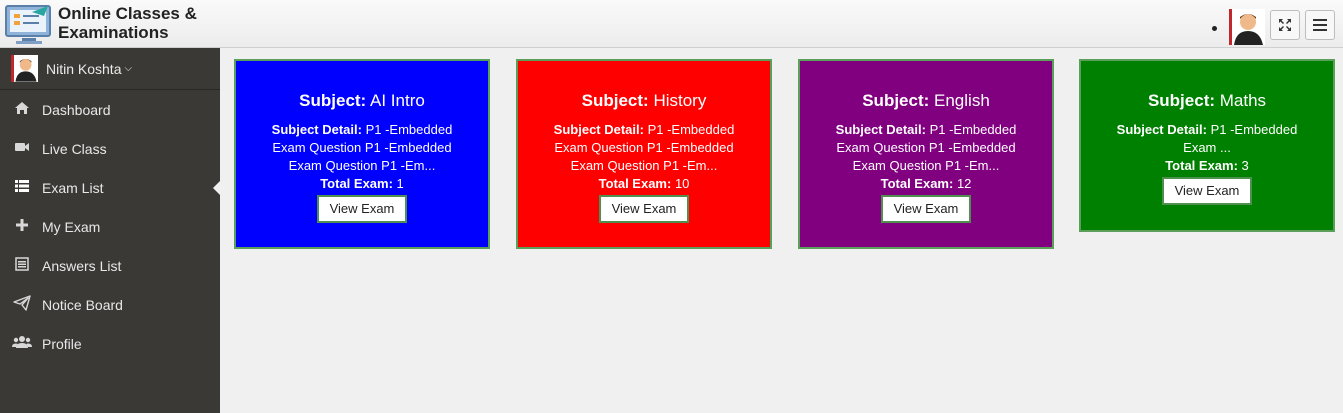 This screenshot has height=413, width=1343. What do you see at coordinates (110, 187) in the screenshot?
I see `sidebar-item-exam-list: Exam List` at bounding box center [110, 187].